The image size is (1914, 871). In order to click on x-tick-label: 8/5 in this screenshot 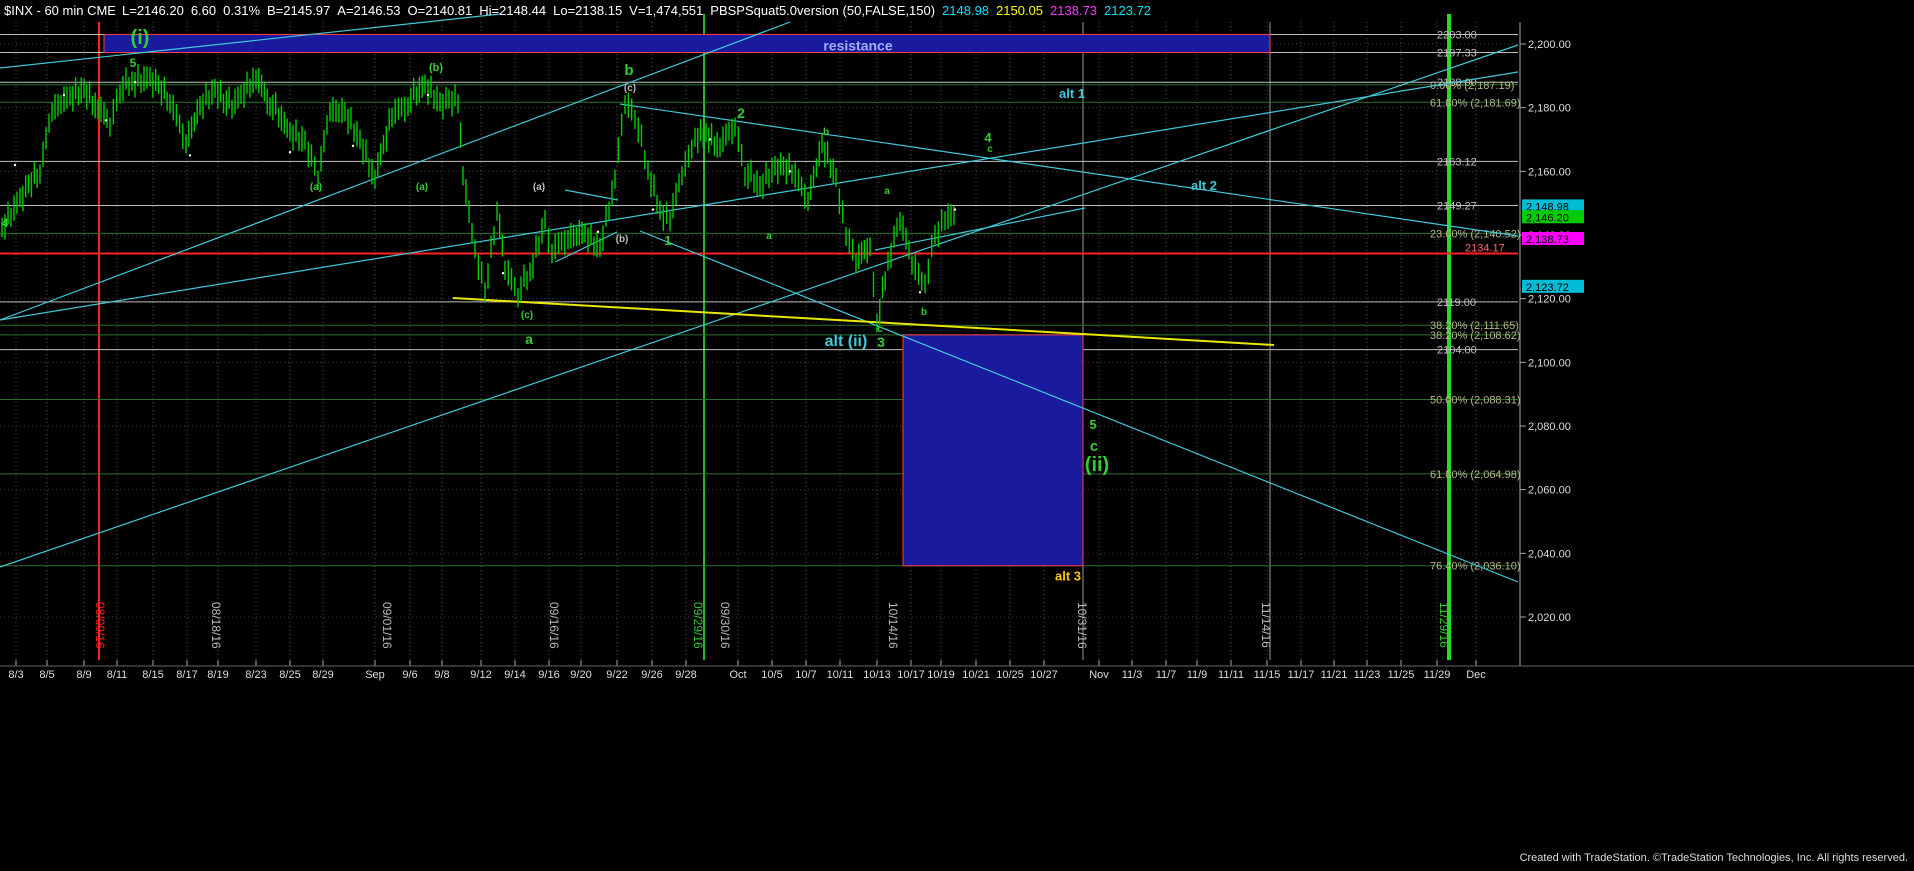, I will do `click(46, 675)`.